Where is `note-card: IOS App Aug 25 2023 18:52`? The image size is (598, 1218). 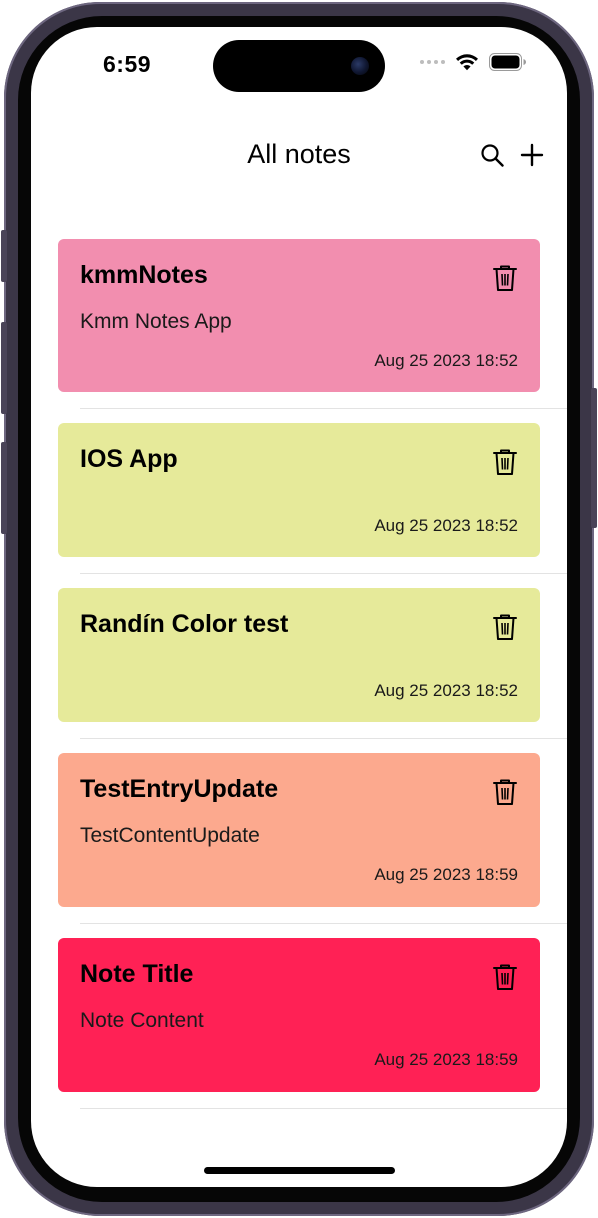 note-card: IOS App Aug 25 2023 18:52 is located at coordinates (299, 490).